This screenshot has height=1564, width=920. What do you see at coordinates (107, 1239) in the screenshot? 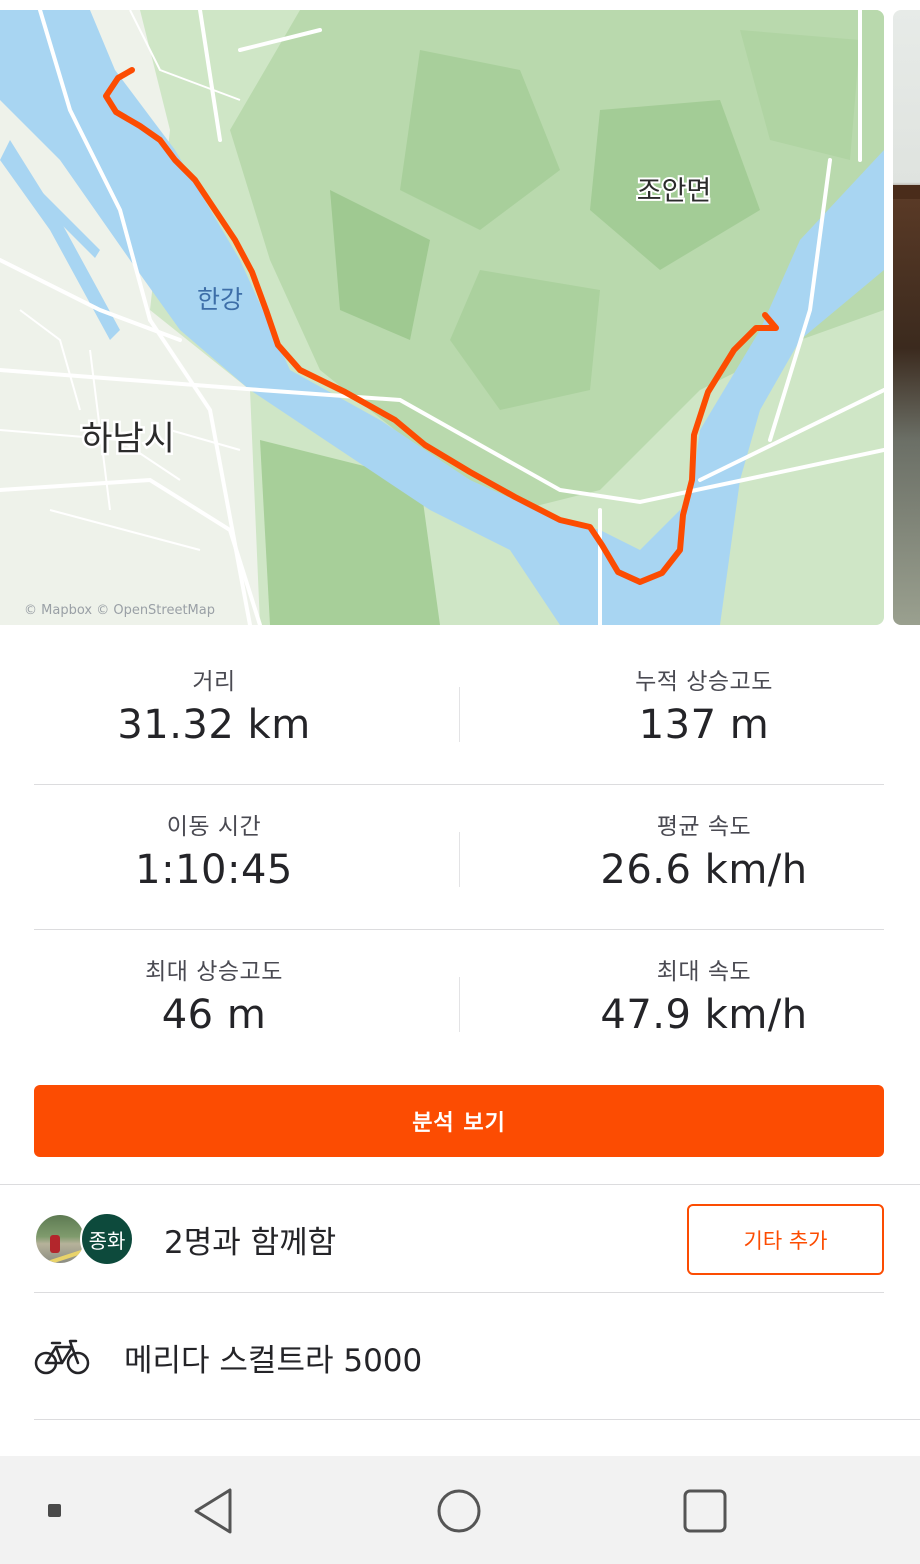
I see `avatar: 종화` at bounding box center [107, 1239].